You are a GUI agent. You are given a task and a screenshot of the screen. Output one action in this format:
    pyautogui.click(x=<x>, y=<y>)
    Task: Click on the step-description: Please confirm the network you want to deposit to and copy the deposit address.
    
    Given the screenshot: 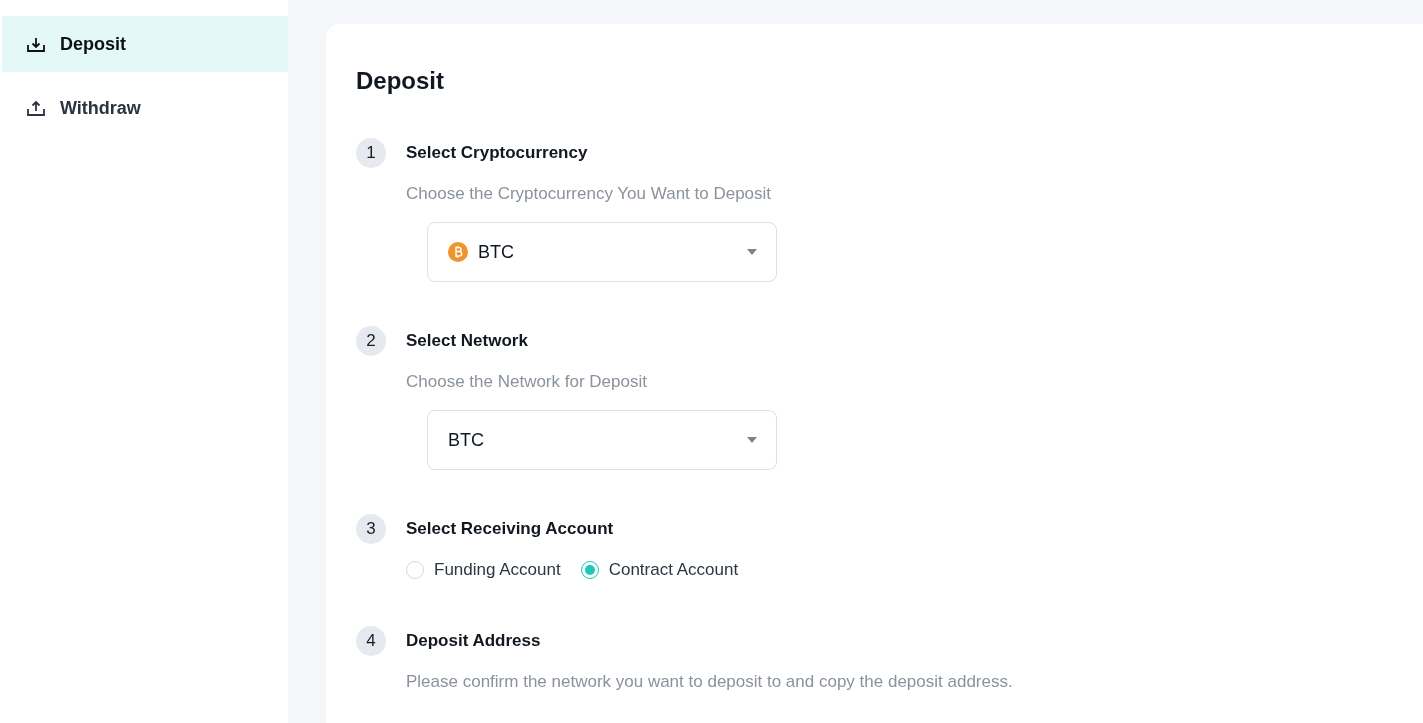 What is the action you would take?
    pyautogui.click(x=710, y=682)
    